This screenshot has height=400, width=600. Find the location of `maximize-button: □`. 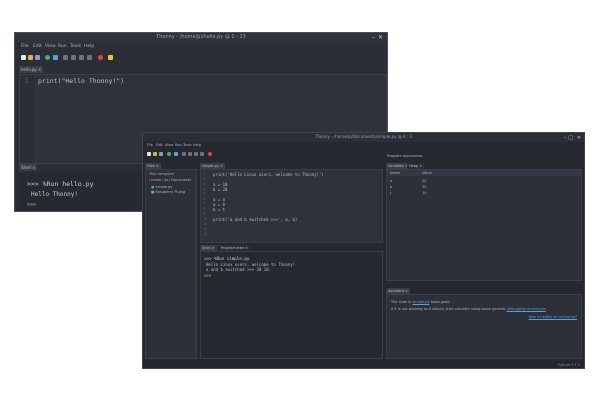

maximize-button: □ is located at coordinates (570, 138).